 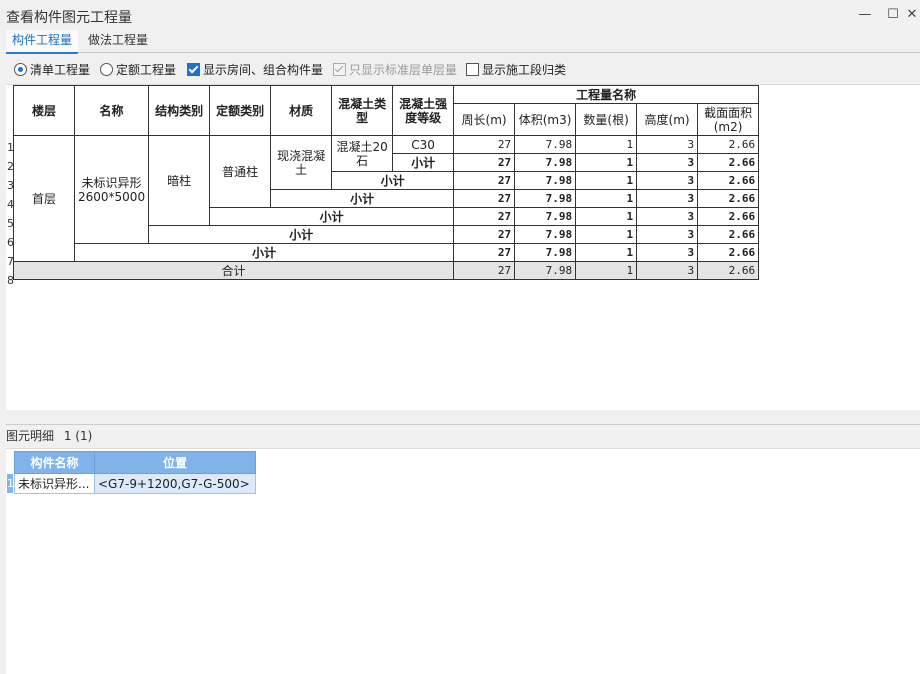 I want to click on close-icon: ✕, so click(x=912, y=15).